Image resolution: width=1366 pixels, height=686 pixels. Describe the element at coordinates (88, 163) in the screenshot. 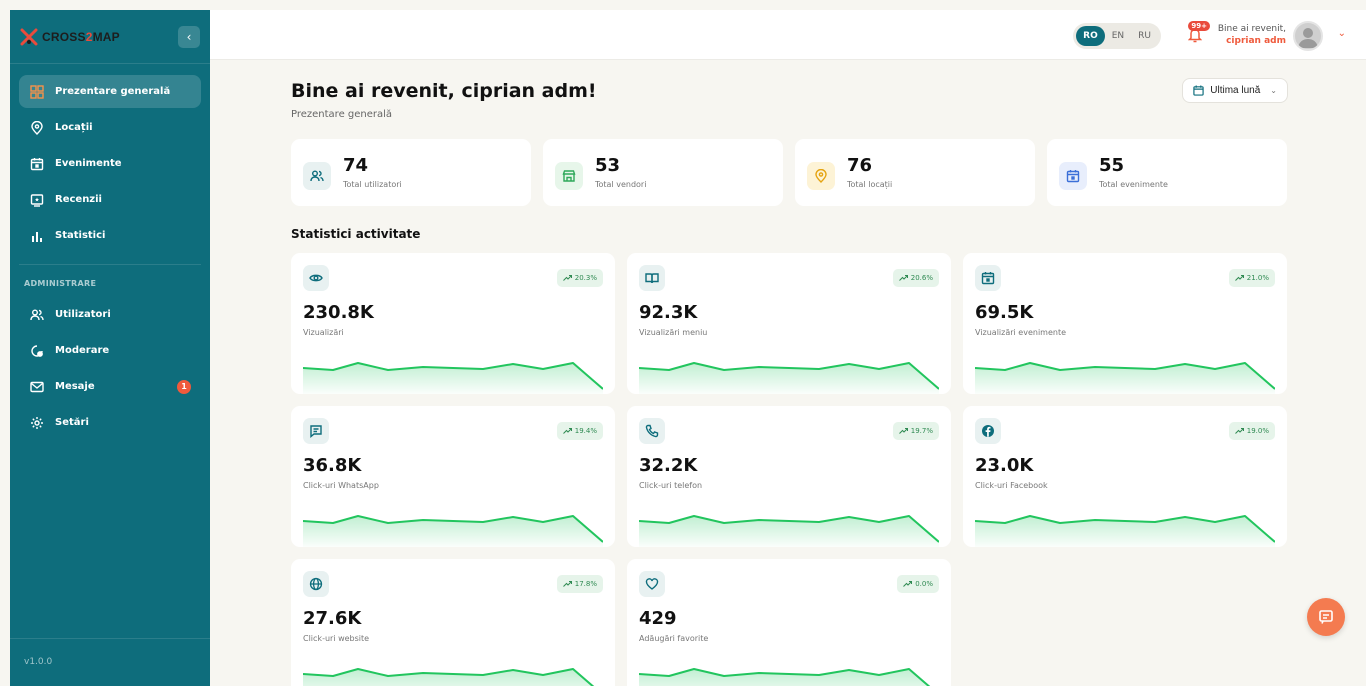

I see `sidebar-item-label: Evenimente` at that location.